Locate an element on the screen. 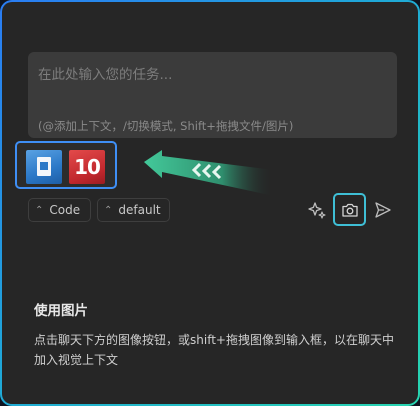 The width and height of the screenshot is (420, 406). send-button is located at coordinates (383, 210).